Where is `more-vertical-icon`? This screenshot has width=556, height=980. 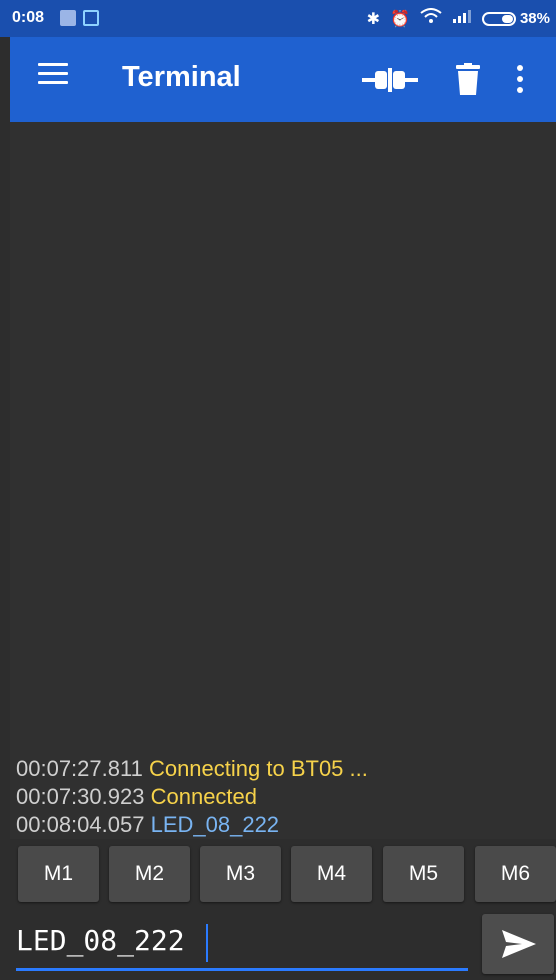 more-vertical-icon is located at coordinates (520, 79).